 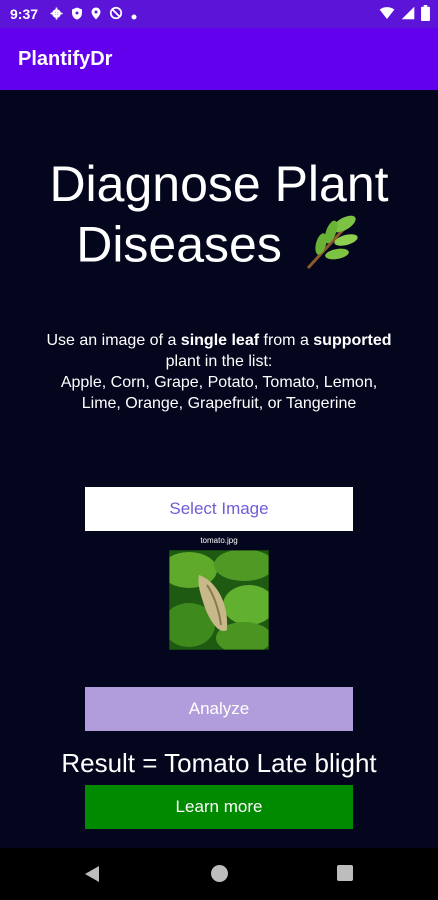 What do you see at coordinates (286, 340) in the screenshot?
I see `instructions-mid: from a` at bounding box center [286, 340].